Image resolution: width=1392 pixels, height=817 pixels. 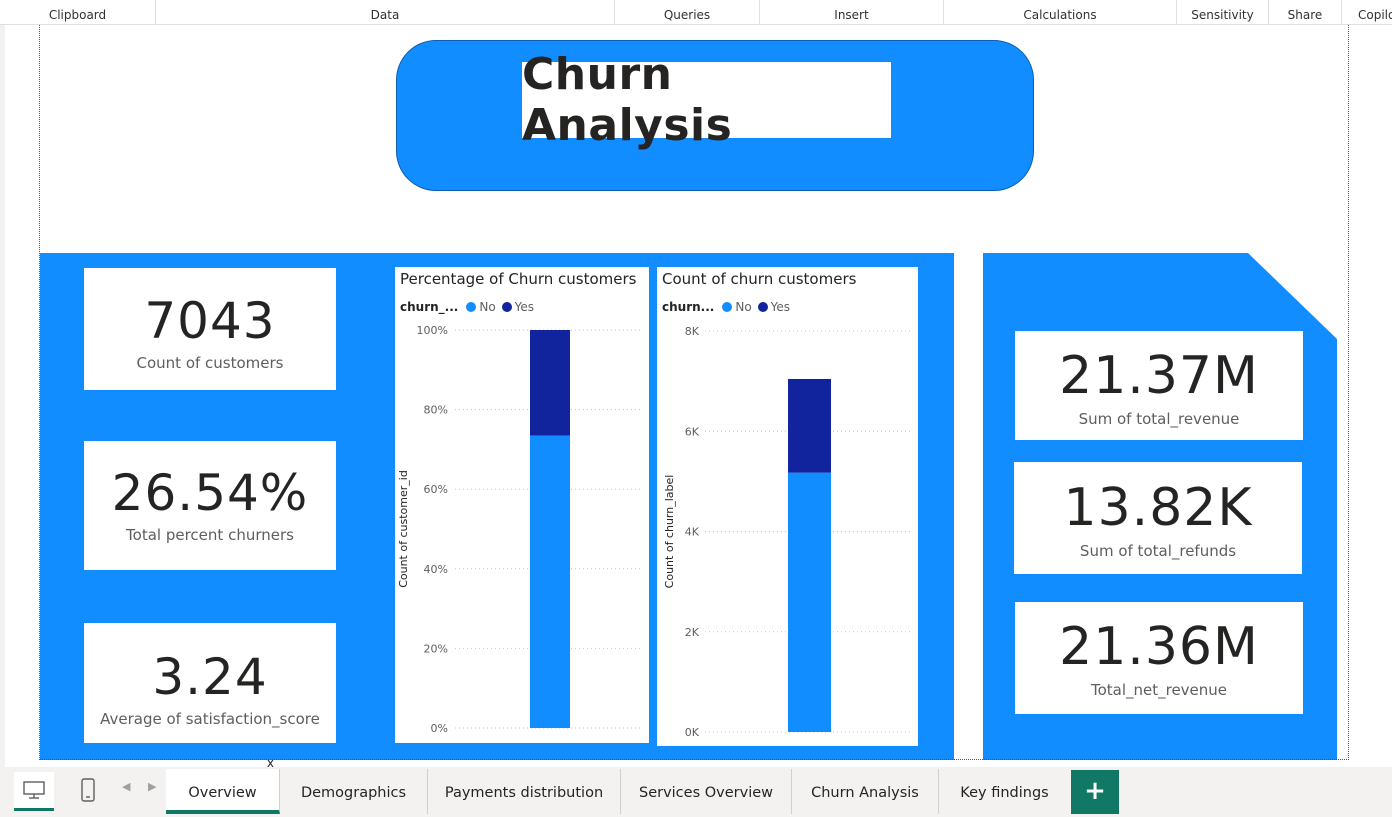 I want to click on y-tick-label: 0K, so click(x=692, y=732).